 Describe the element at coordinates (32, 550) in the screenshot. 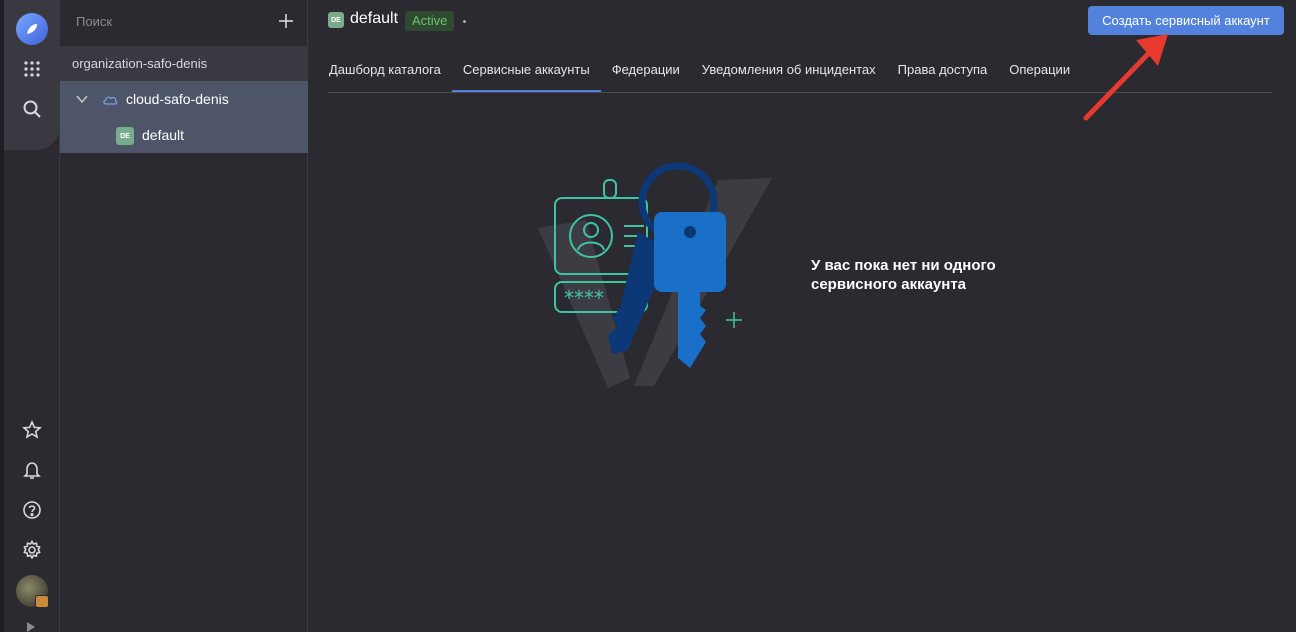

I see `gear-icon` at that location.